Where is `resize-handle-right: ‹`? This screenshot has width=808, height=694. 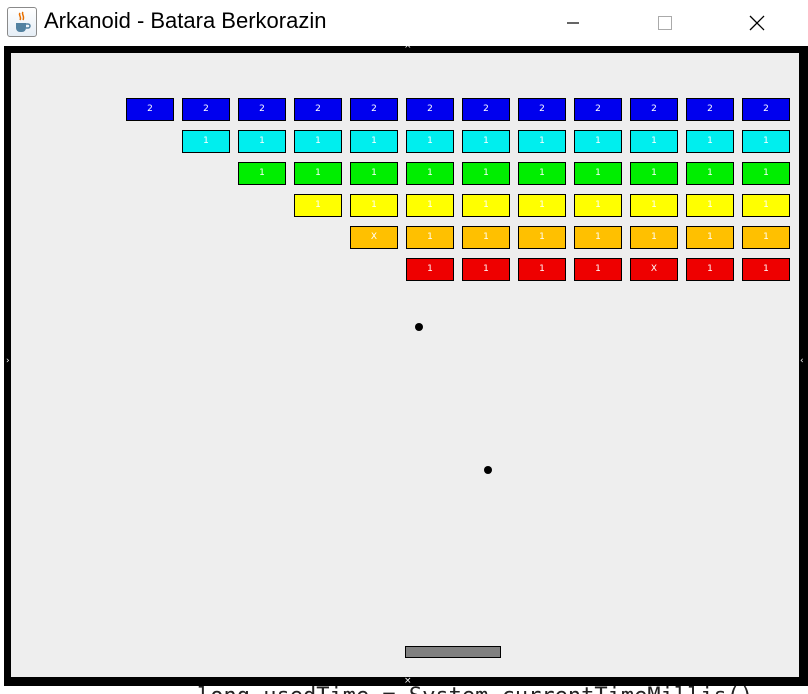 resize-handle-right: ‹ is located at coordinates (802, 361).